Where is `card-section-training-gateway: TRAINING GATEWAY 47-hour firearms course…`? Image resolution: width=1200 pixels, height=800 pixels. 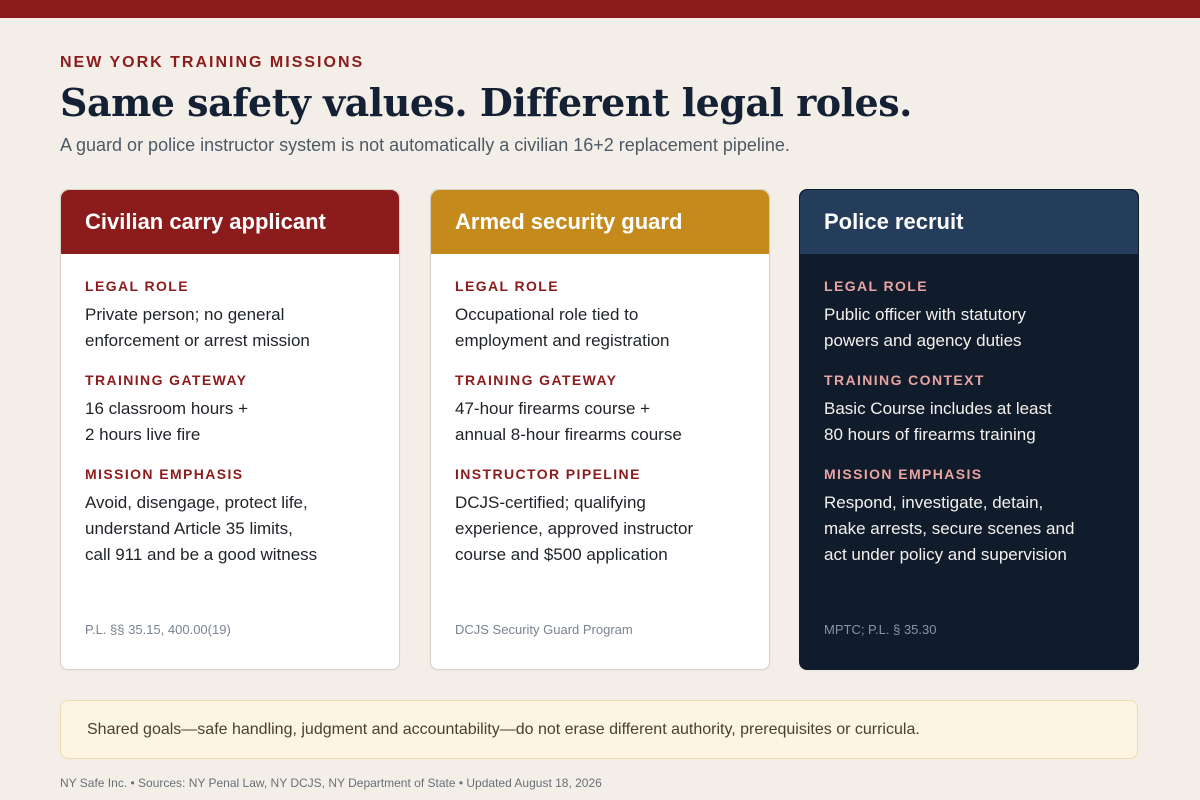
card-section-training-gateway: TRAINING GATEWAY 47-hour firearms course… is located at coordinates (600, 409).